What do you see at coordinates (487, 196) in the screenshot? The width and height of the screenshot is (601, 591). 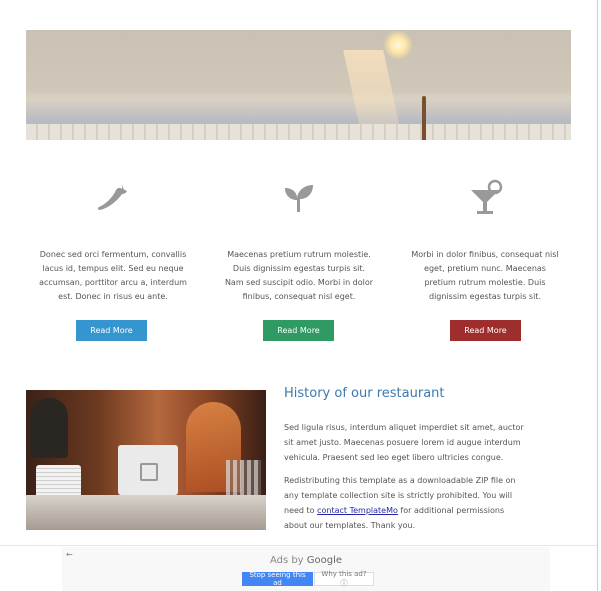 I see `cocktail-glass-icon` at bounding box center [487, 196].